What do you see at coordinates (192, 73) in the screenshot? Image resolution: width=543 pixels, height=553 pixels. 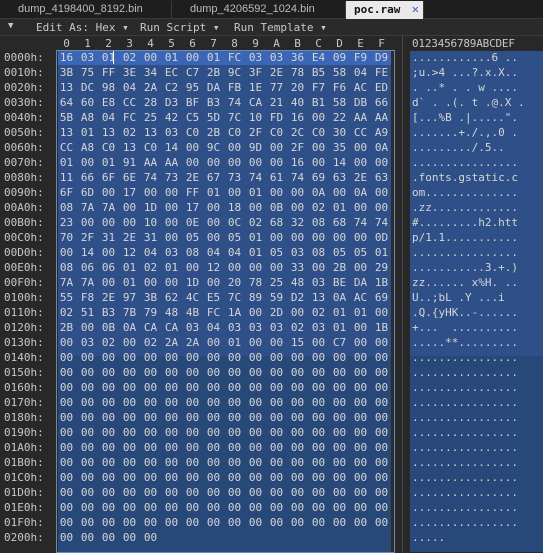 I see `hex-byte: C7` at bounding box center [192, 73].